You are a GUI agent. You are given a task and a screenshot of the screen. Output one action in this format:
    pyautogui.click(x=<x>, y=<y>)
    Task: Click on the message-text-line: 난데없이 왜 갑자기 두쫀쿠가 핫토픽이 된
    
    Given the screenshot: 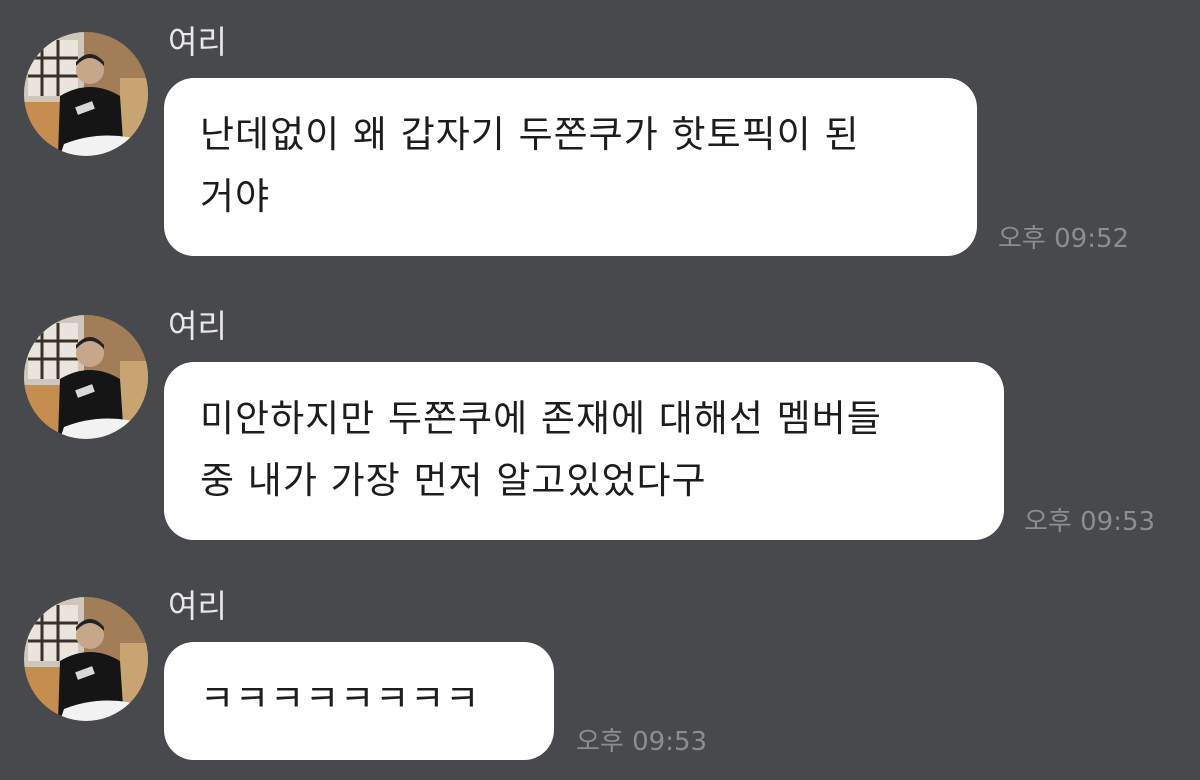 What is the action you would take?
    pyautogui.click(x=530, y=134)
    